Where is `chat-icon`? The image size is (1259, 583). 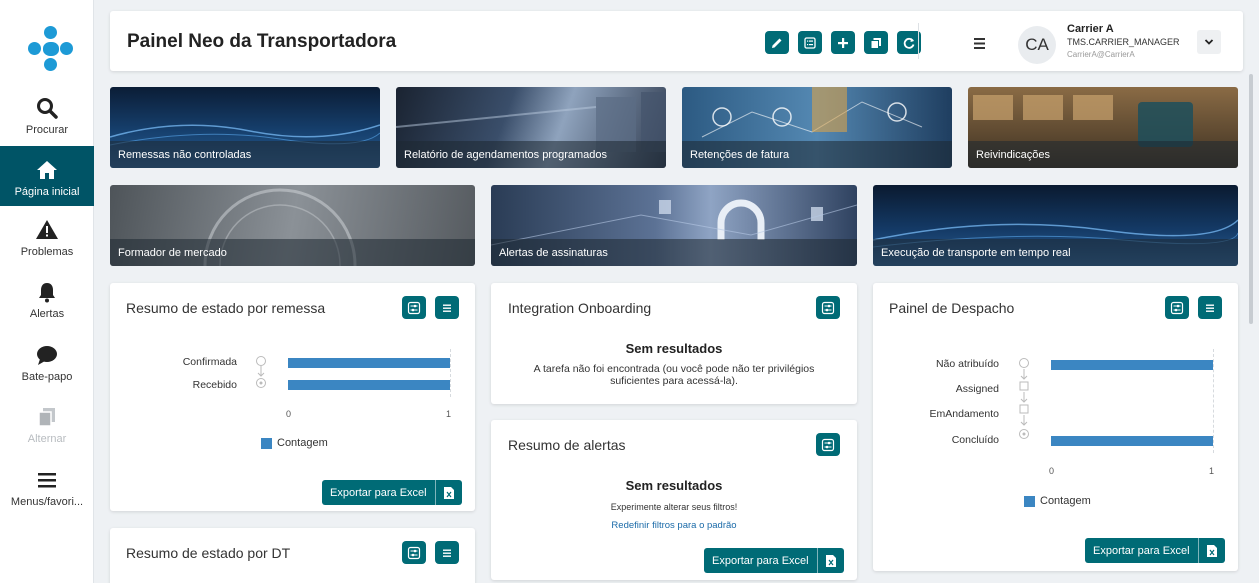 chat-icon is located at coordinates (47, 355).